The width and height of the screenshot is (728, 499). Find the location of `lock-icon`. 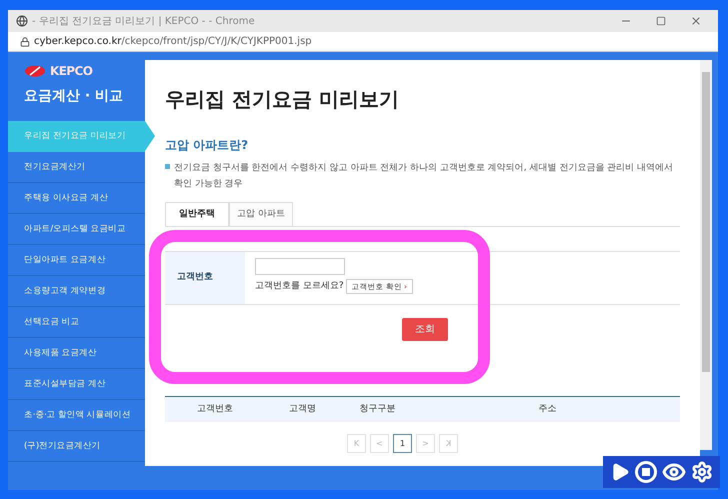

lock-icon is located at coordinates (25, 41).